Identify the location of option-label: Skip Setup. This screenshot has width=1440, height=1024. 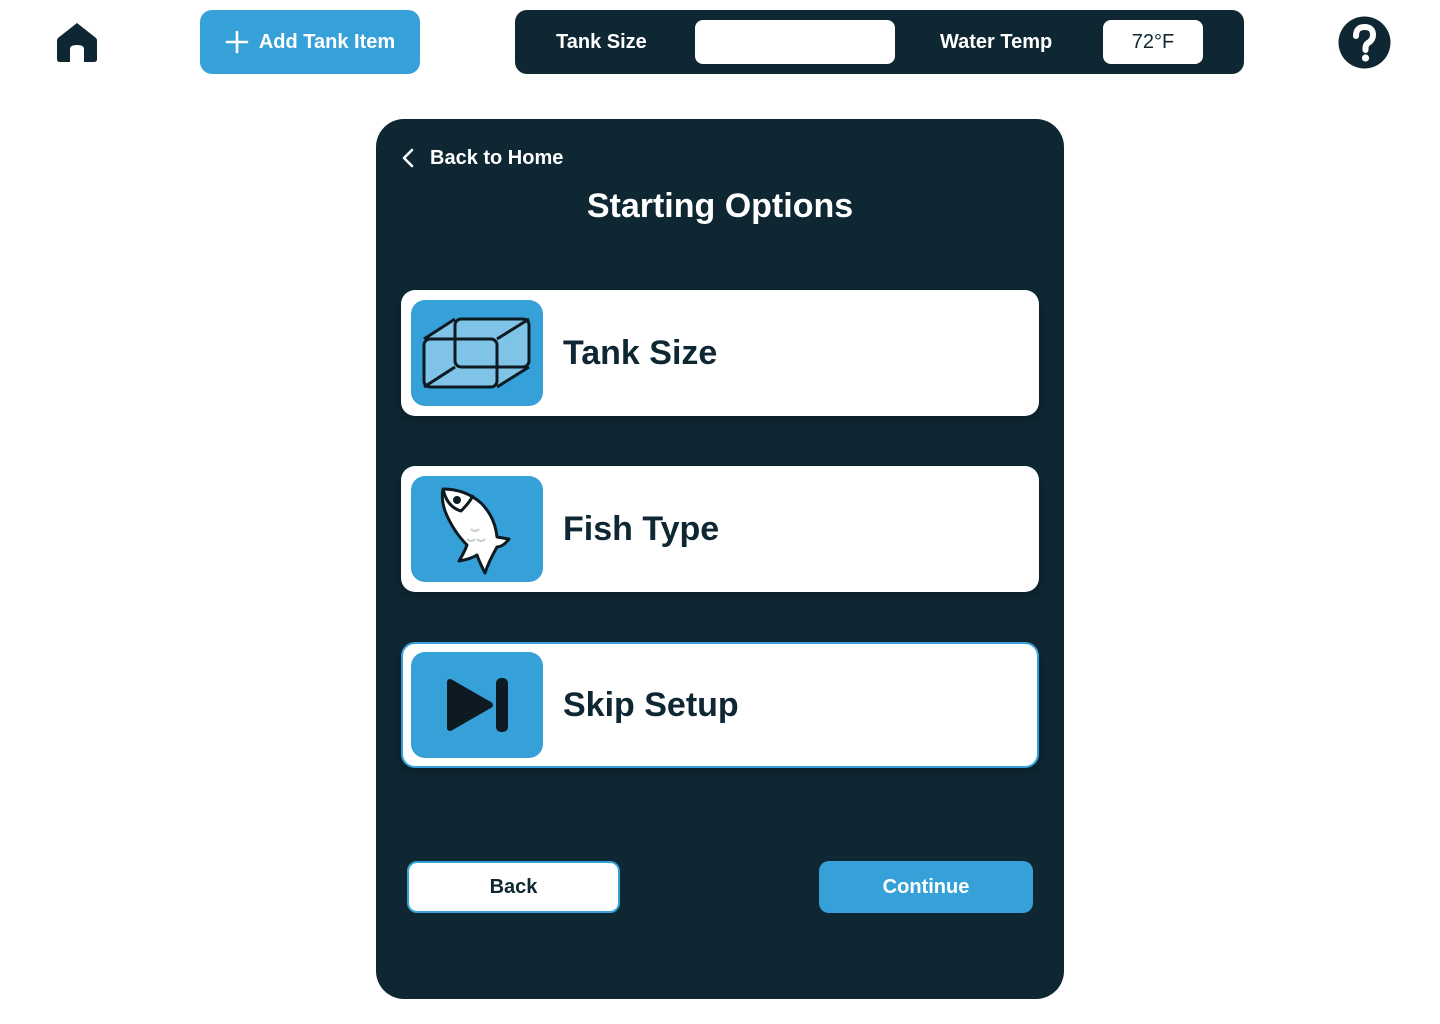
(651, 704).